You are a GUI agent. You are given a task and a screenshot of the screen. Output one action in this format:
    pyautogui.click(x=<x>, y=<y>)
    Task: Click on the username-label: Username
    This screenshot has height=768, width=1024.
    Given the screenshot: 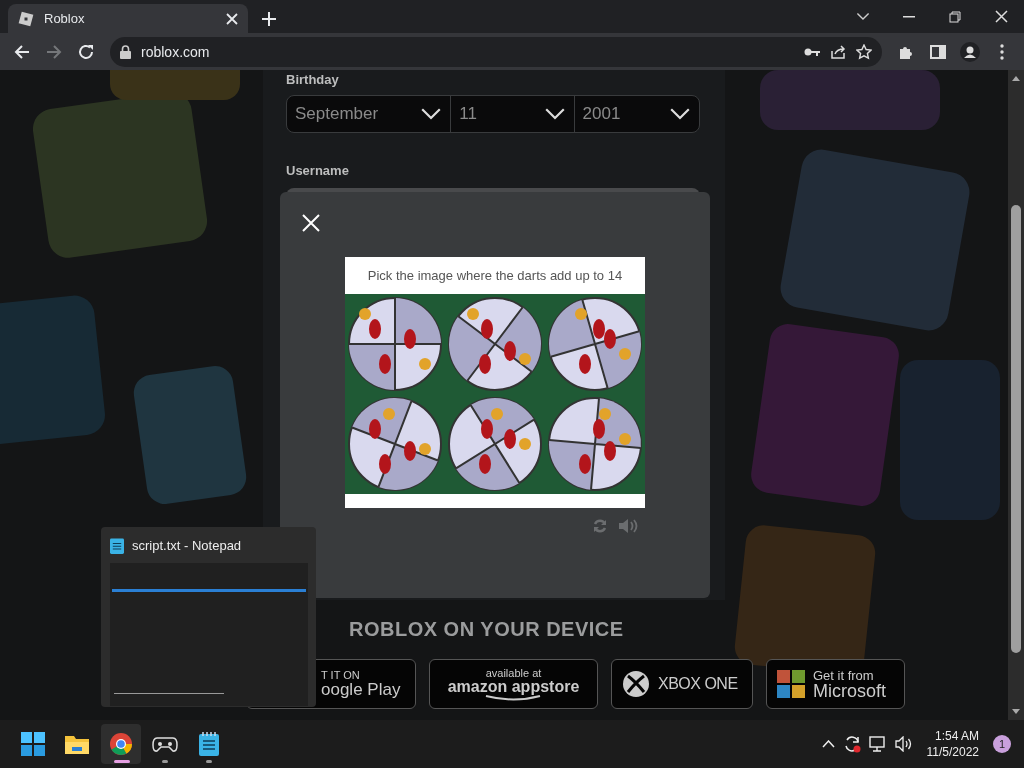 What is the action you would take?
    pyautogui.click(x=318, y=170)
    